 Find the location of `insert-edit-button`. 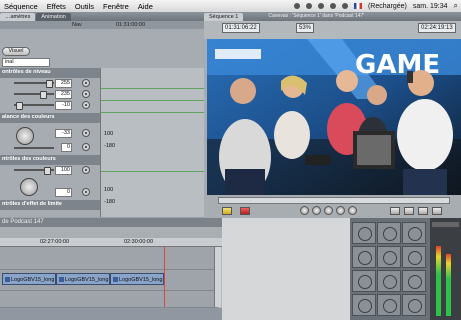

insert-edit-button is located at coordinates (395, 211).